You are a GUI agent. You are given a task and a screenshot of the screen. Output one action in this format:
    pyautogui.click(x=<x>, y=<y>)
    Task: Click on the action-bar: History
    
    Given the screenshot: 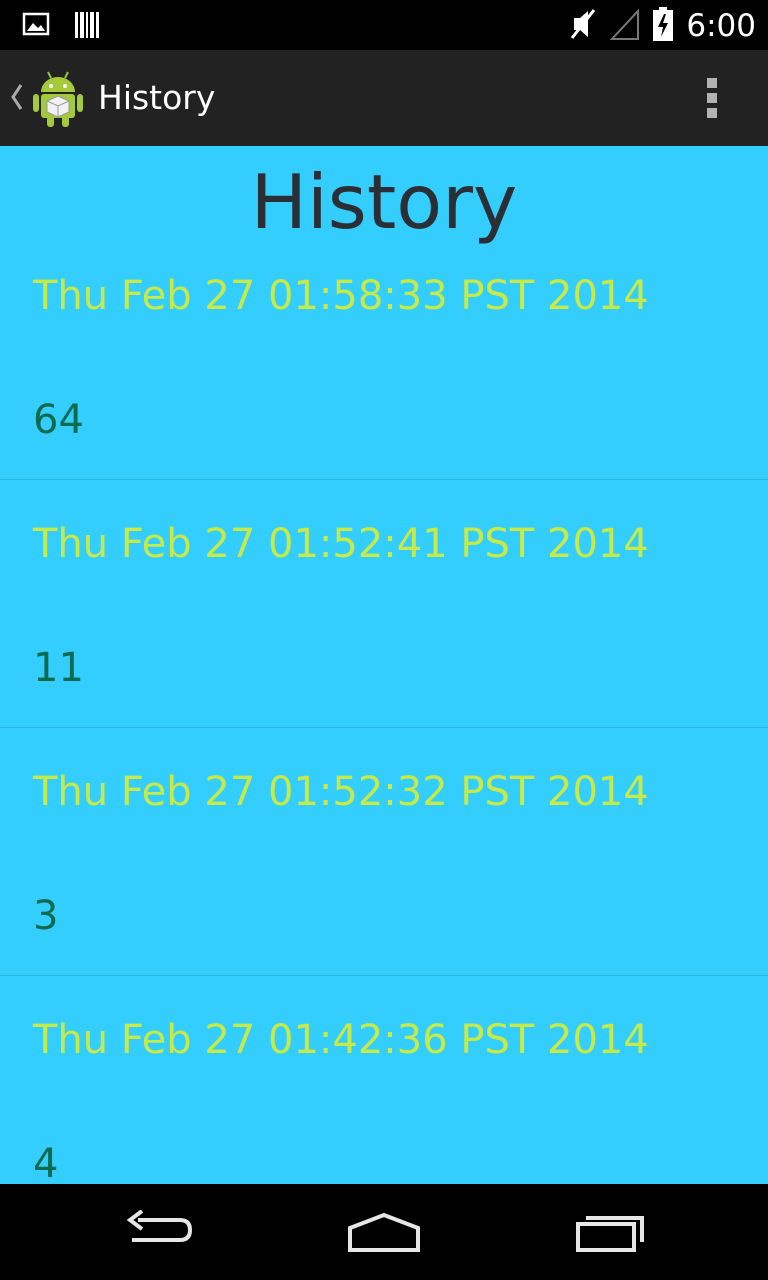 What is the action you would take?
    pyautogui.click(x=384, y=98)
    